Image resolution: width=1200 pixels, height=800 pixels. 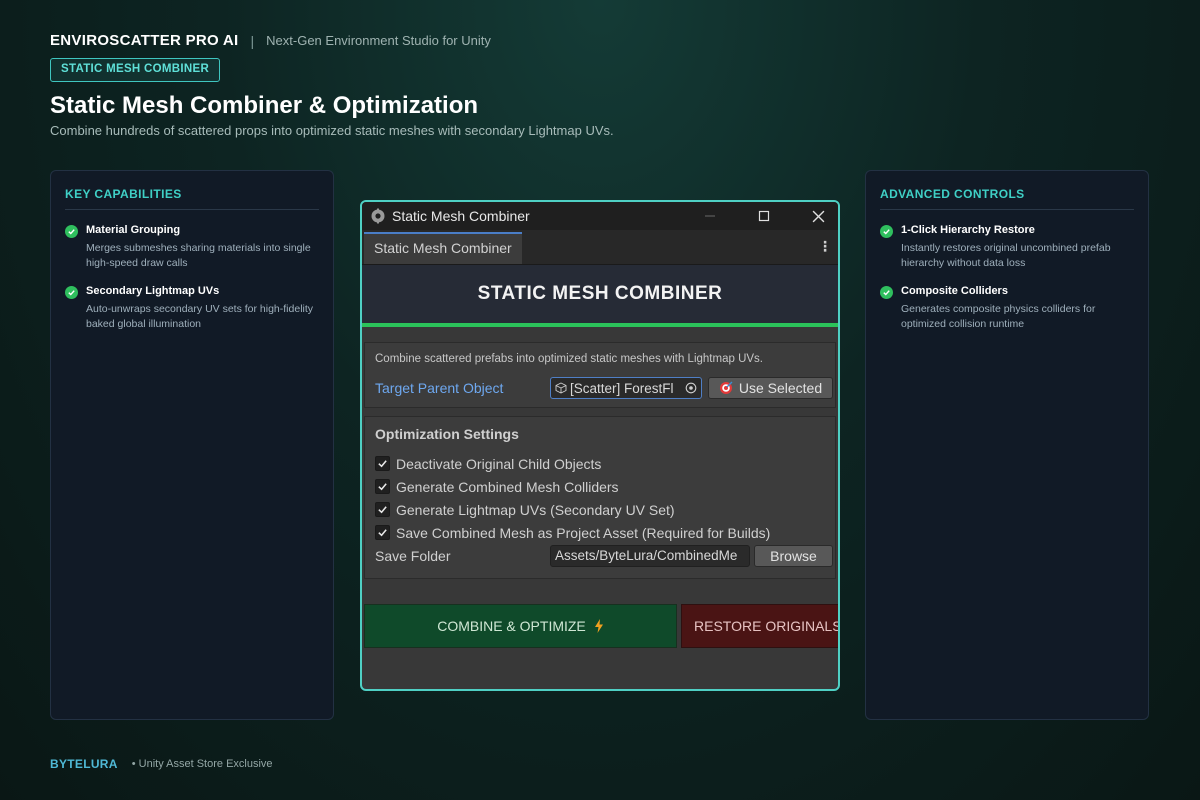 What do you see at coordinates (143, 324) in the screenshot?
I see `feature-desc-line: baked global illumination` at bounding box center [143, 324].